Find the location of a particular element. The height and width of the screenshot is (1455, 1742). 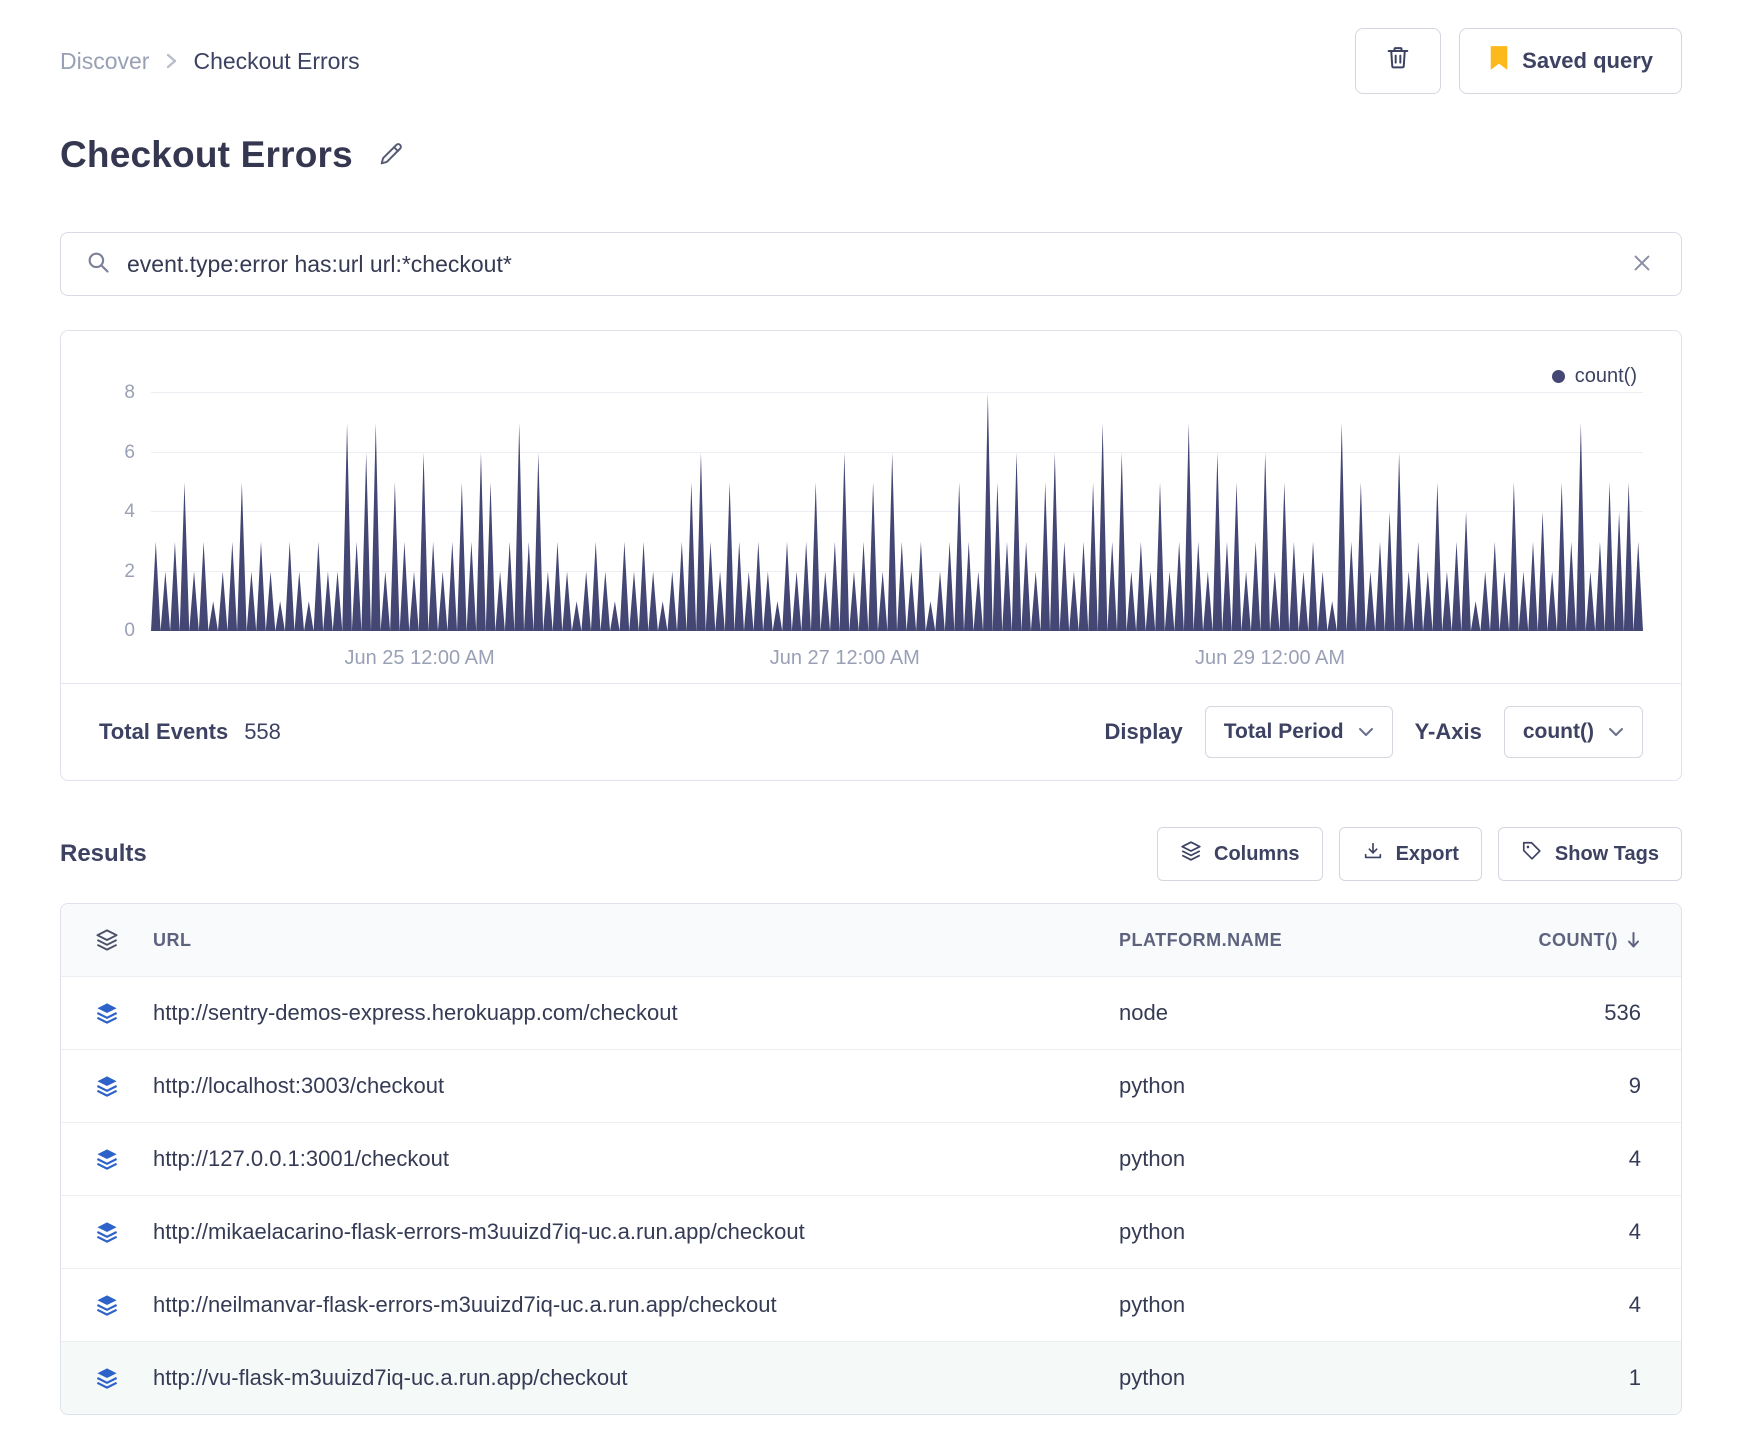

bookmark-icon is located at coordinates (1499, 61).